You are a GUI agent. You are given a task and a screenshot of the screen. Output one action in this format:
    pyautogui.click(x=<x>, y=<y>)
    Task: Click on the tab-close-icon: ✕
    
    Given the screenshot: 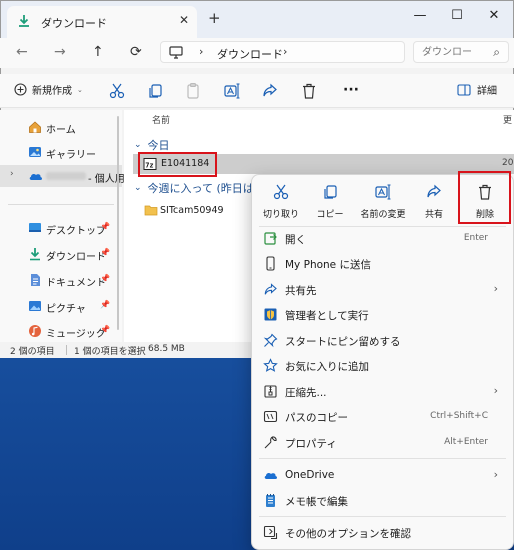 What is the action you would take?
    pyautogui.click(x=184, y=20)
    